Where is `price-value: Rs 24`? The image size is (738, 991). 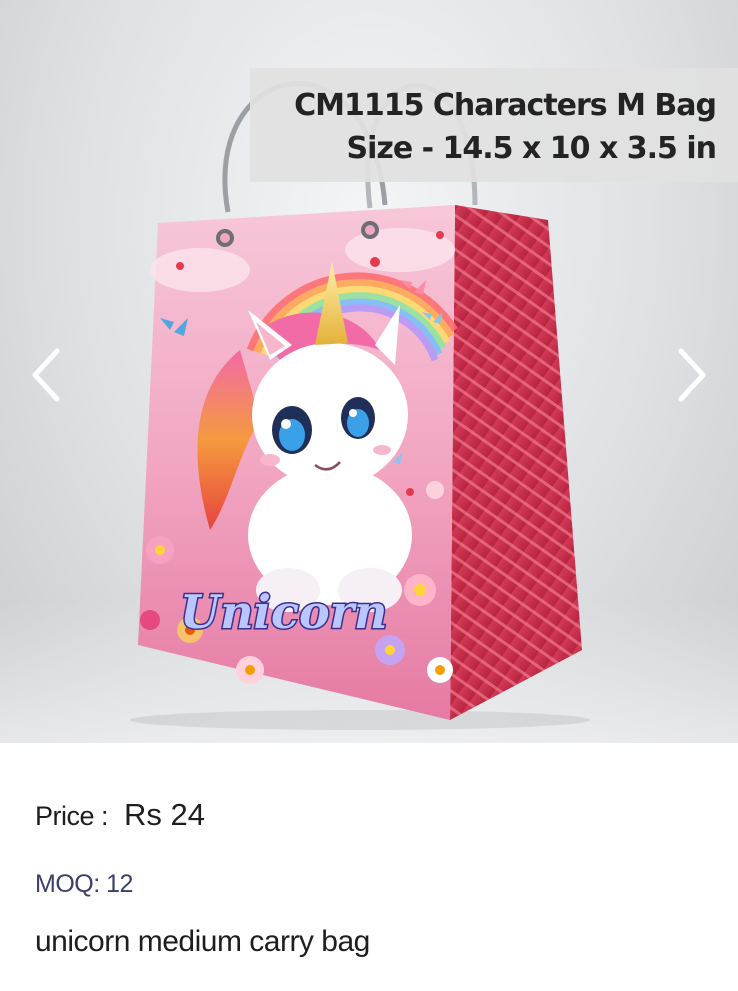 price-value: Rs 24 is located at coordinates (165, 814).